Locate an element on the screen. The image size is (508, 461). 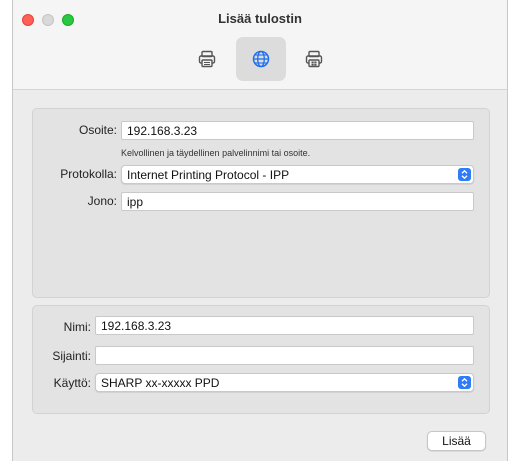
address-label: Osoite: is located at coordinates (97, 130).